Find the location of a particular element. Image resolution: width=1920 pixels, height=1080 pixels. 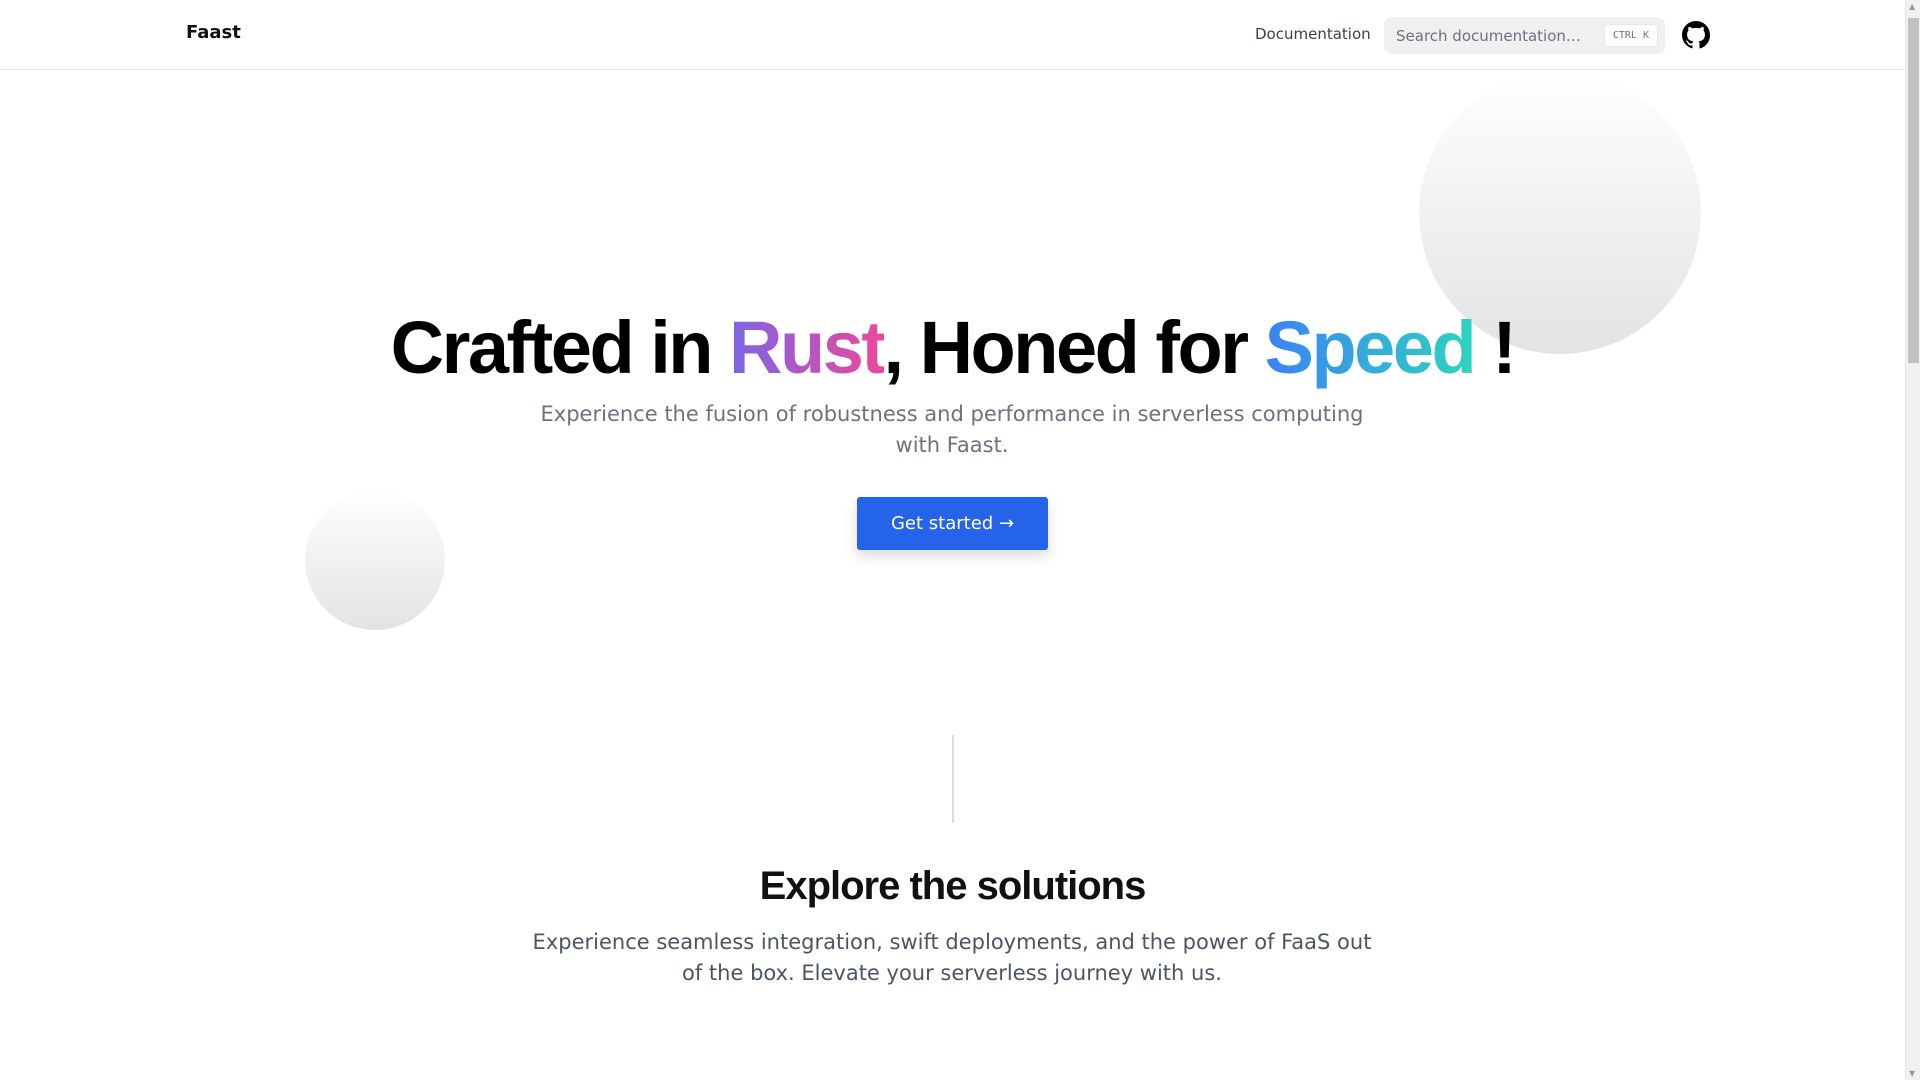

hero-title-text: ! is located at coordinates (1495, 347).